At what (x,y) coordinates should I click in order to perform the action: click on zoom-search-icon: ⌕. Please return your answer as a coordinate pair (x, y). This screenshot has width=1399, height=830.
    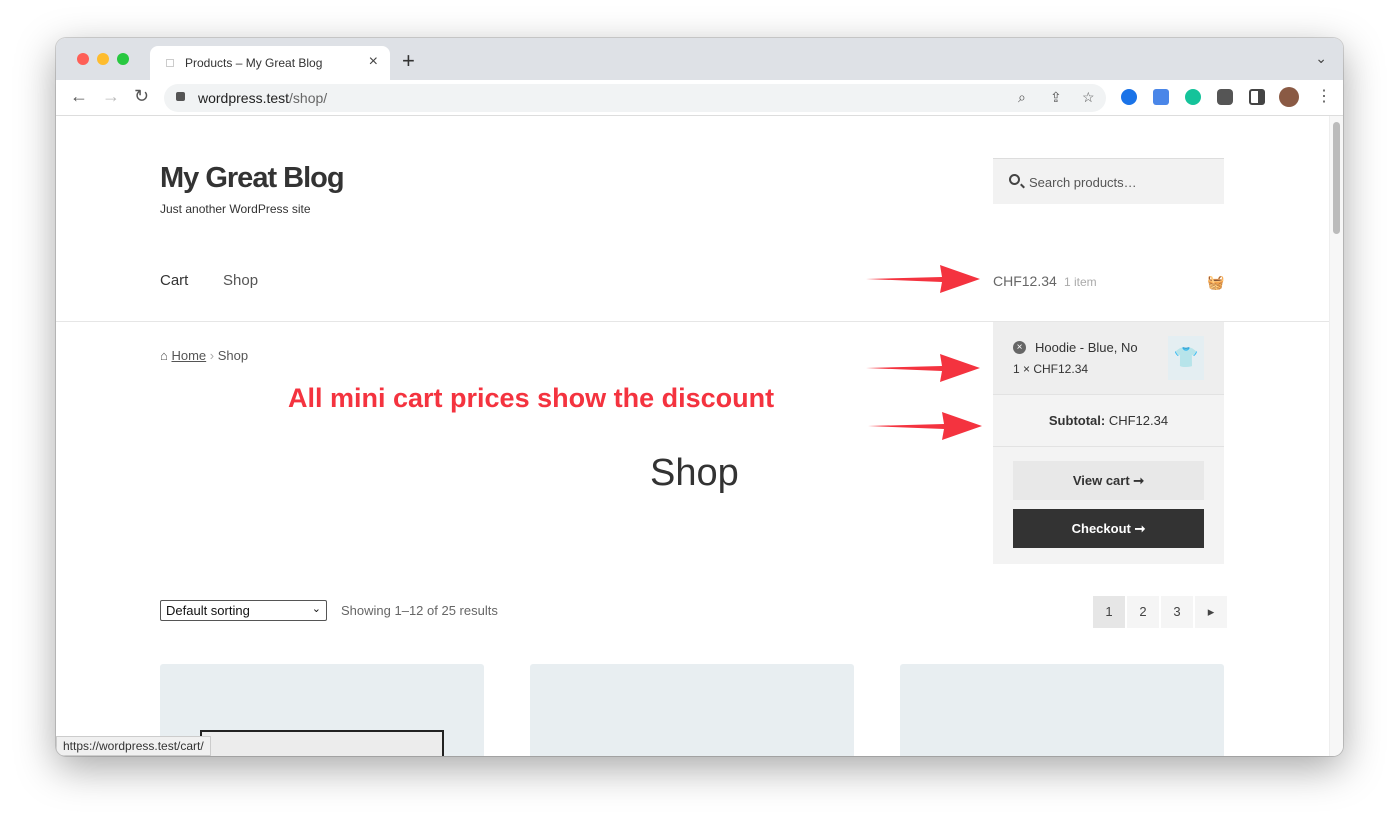
    Looking at the image, I should click on (1022, 97).